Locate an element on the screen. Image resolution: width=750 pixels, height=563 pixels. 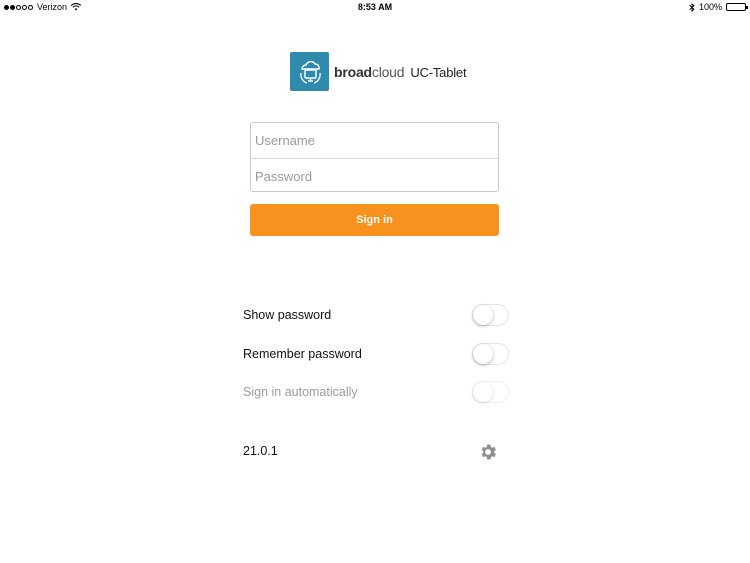
battery-percent: 100% is located at coordinates (710, 7).